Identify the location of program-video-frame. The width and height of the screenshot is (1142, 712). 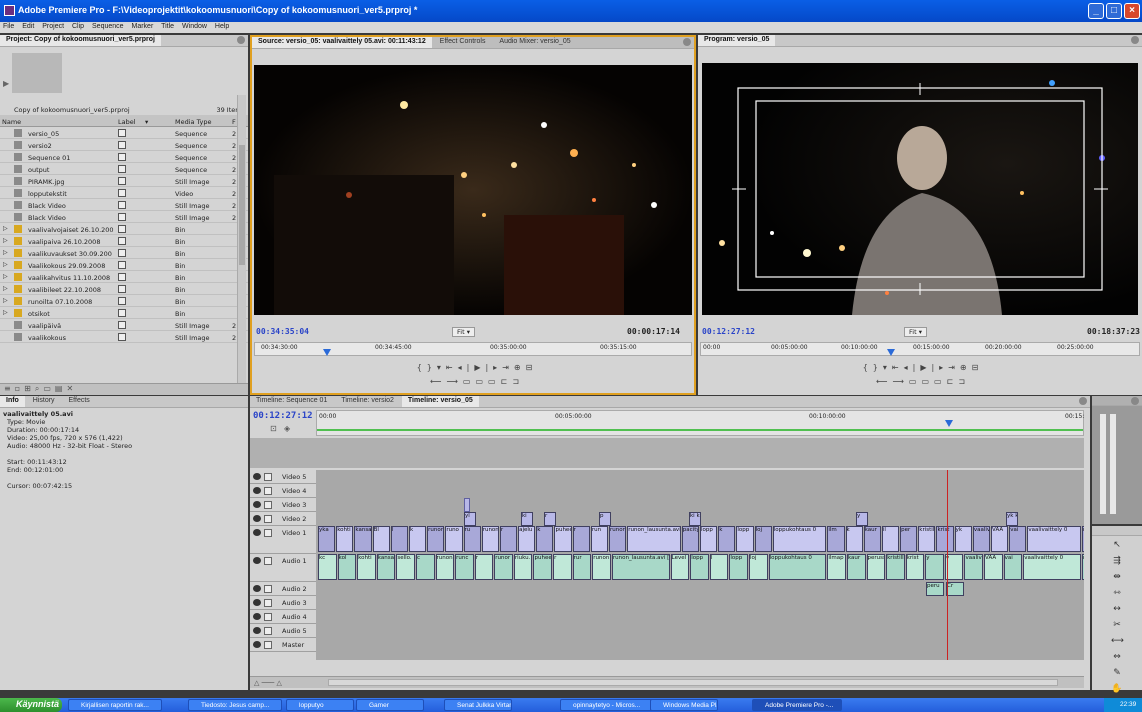
(920, 189).